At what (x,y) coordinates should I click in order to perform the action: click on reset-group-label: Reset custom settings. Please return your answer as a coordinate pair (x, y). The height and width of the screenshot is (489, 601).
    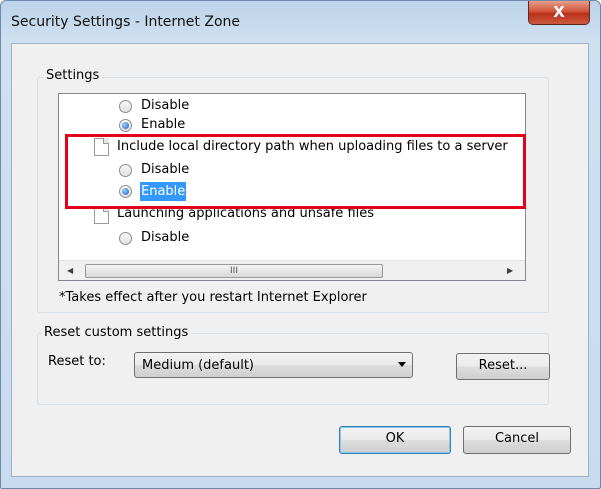
    Looking at the image, I should click on (116, 332).